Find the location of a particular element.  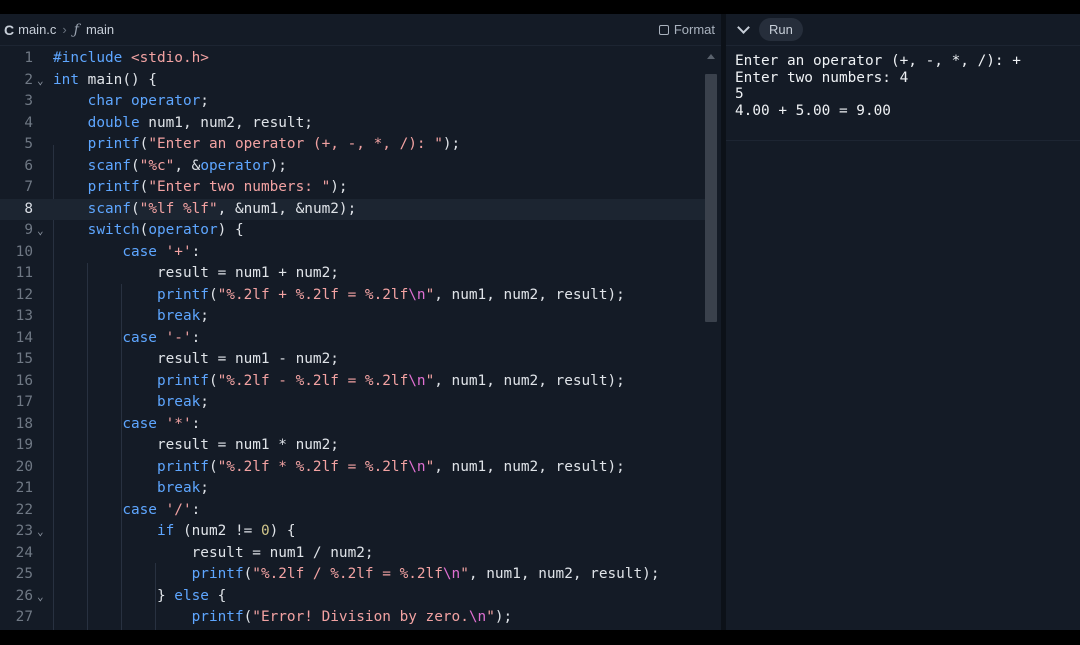

code-text: result = num1 / num2; is located at coordinates (213, 552).